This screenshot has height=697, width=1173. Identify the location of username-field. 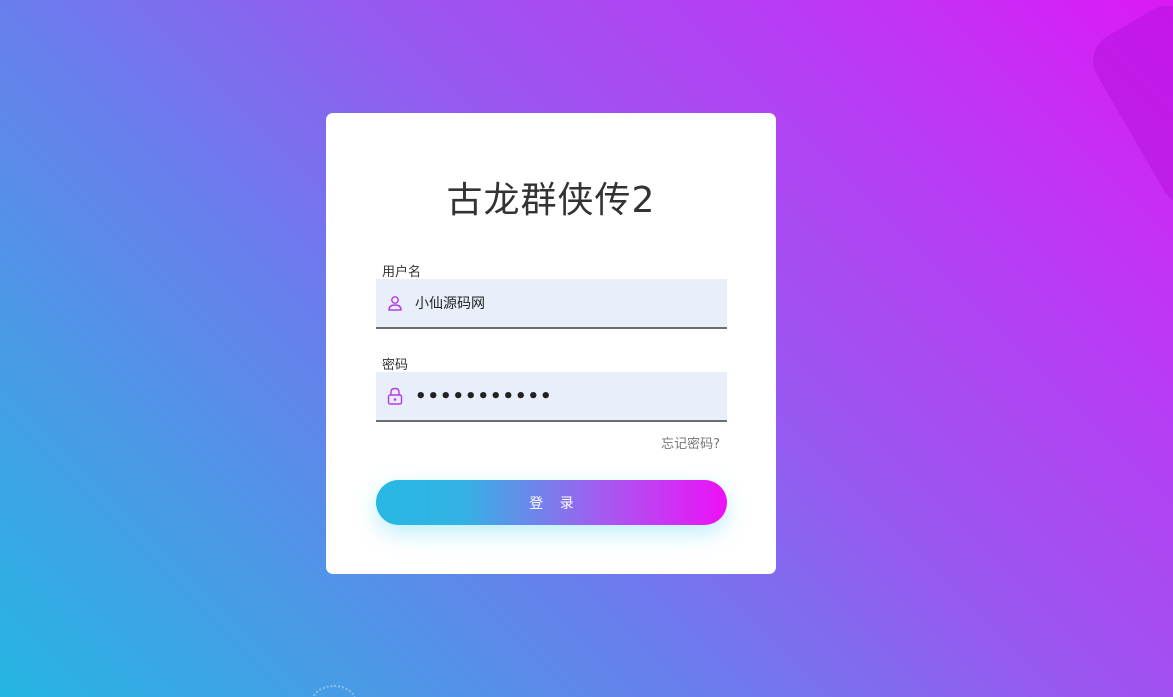
(551, 304).